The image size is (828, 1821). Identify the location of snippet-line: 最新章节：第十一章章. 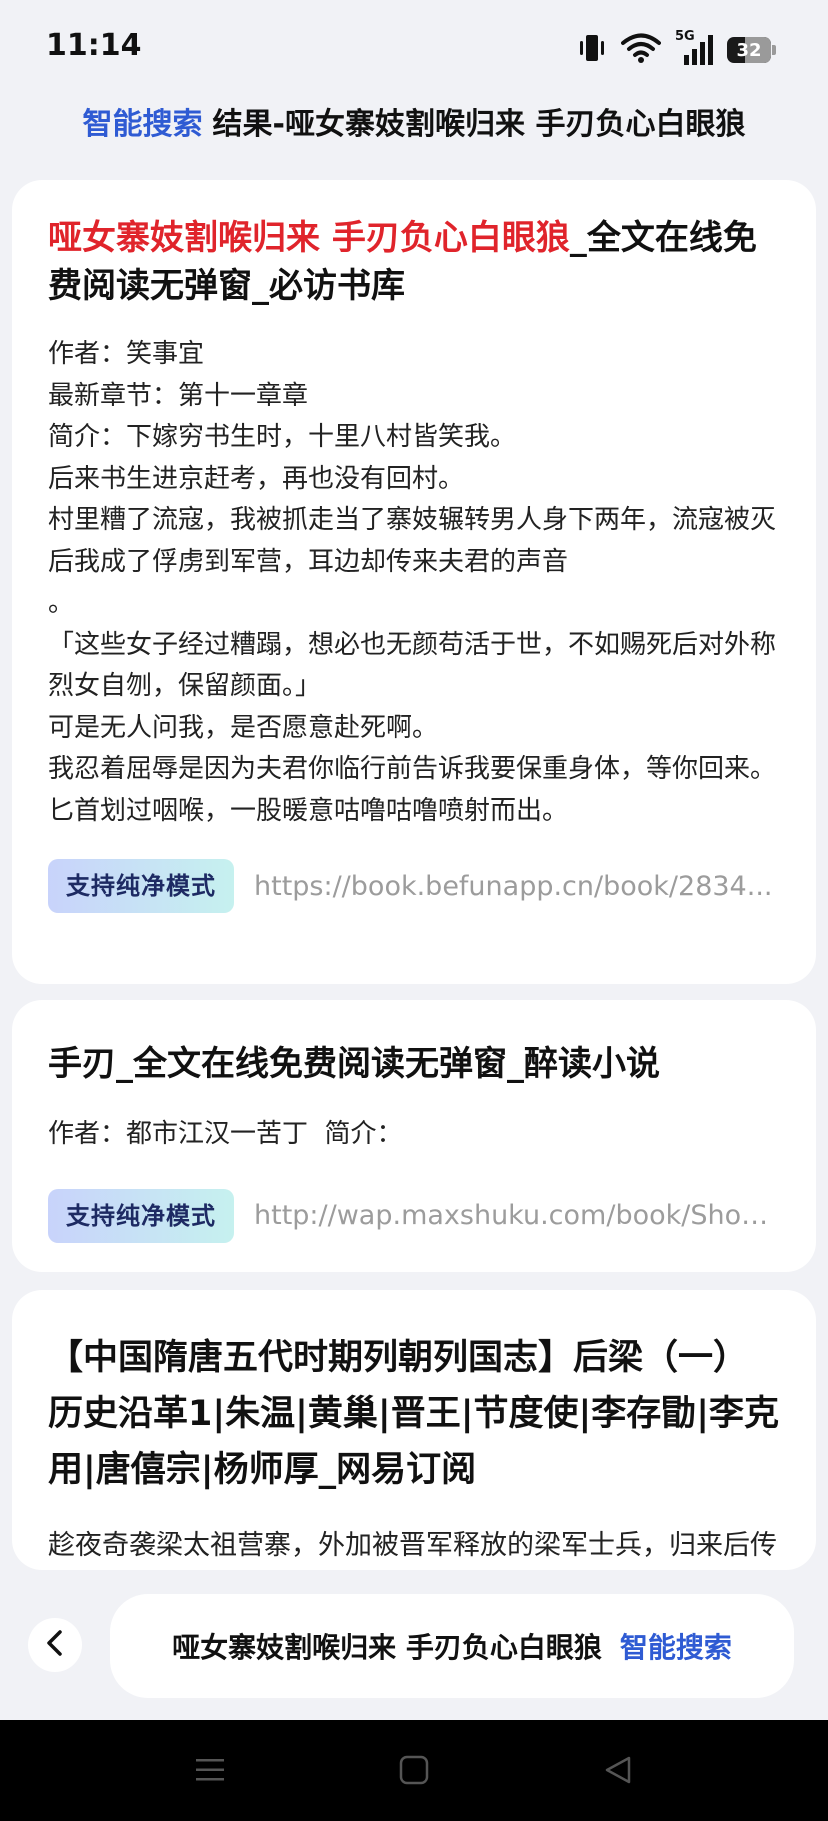
(178, 395).